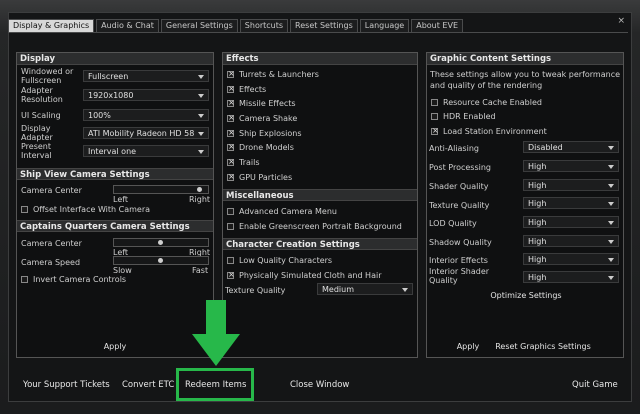  I want to click on down-arrow-icon, so click(216, 334).